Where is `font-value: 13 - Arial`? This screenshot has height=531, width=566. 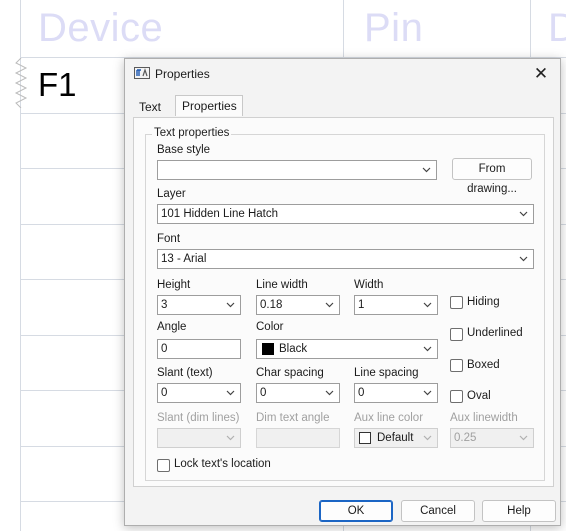
font-value: 13 - Arial is located at coordinates (184, 259).